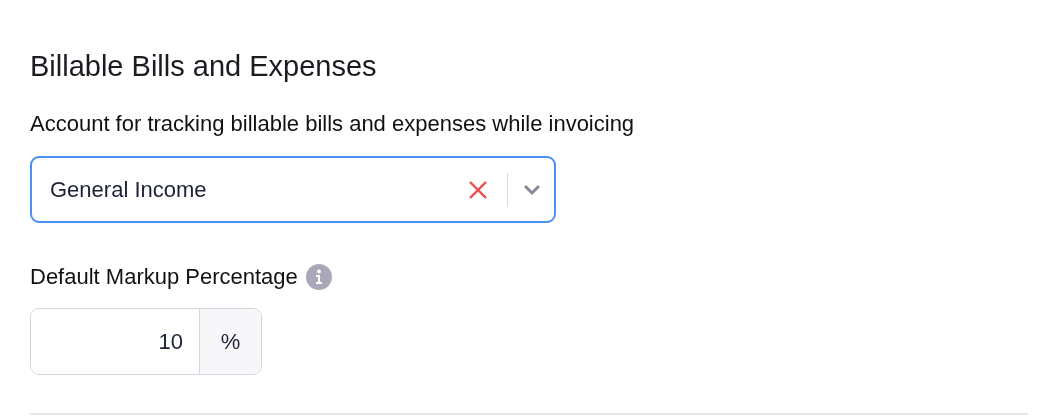 The width and height of the screenshot is (1058, 416). Describe the element at coordinates (478, 189) in the screenshot. I see `clear-icon` at that location.